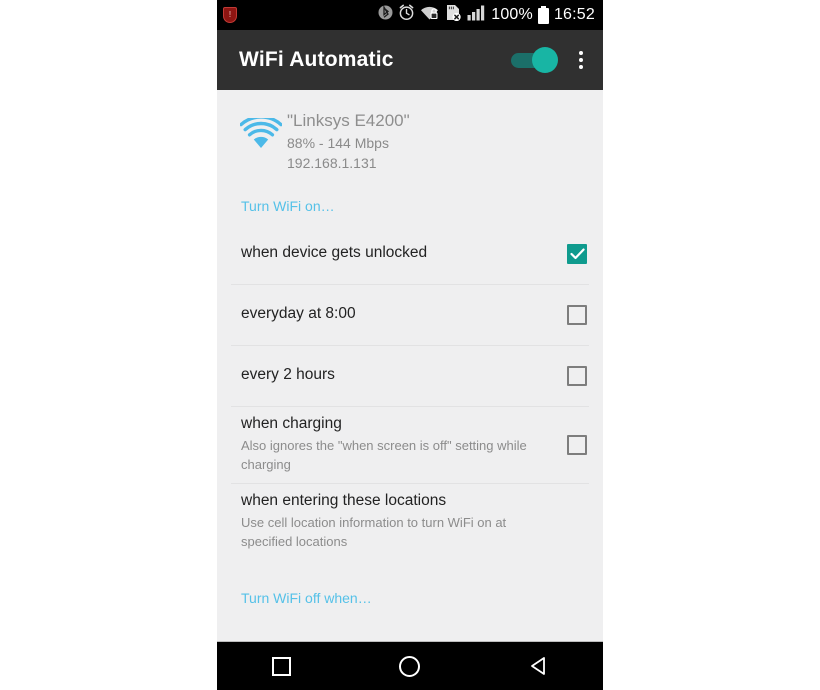  I want to click on home-button, so click(410, 666).